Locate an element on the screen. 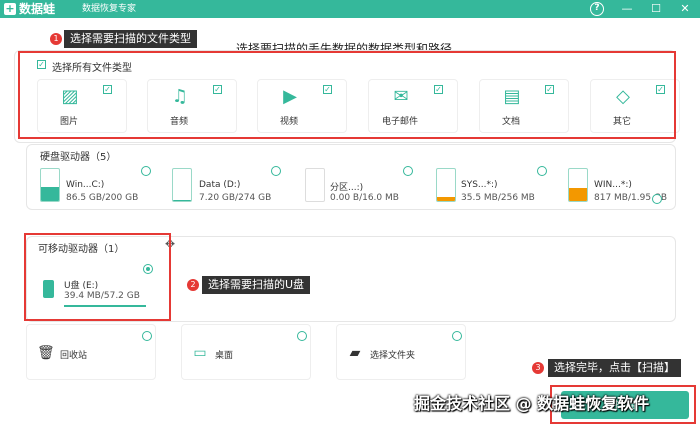 Image resolution: width=700 pixels, height=427 pixels. recycle-bin-radio is located at coordinates (147, 336).